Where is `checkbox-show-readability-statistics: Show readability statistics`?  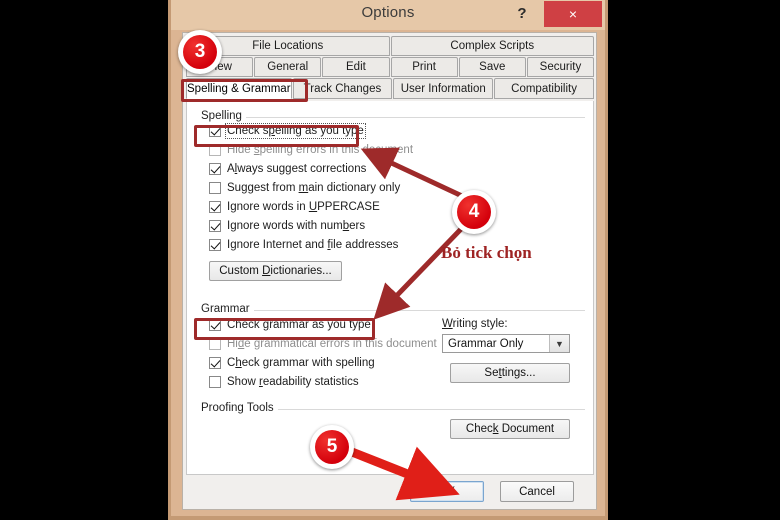 checkbox-show-readability-statistics: Show readability statistics is located at coordinates (284, 382).